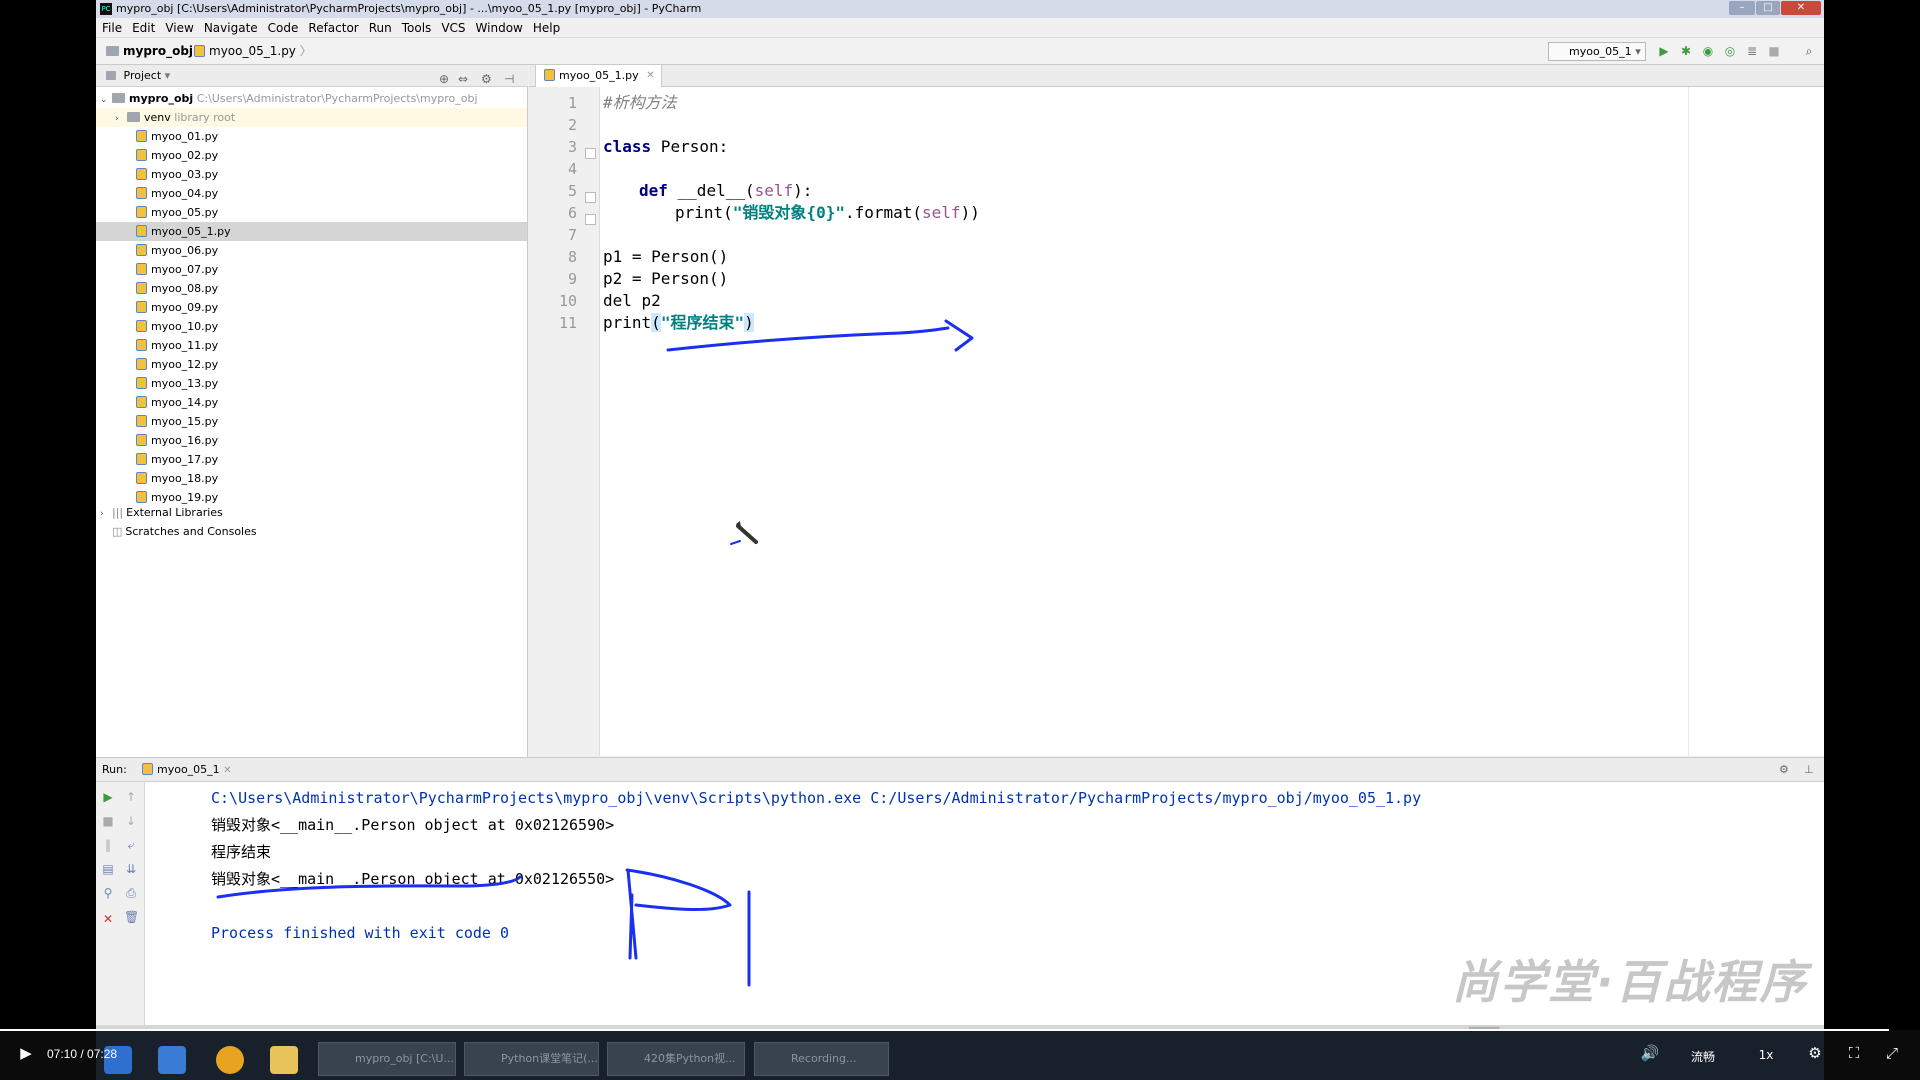  What do you see at coordinates (82, 1054) in the screenshot?
I see `video-time: 07:10 / 07:28` at bounding box center [82, 1054].